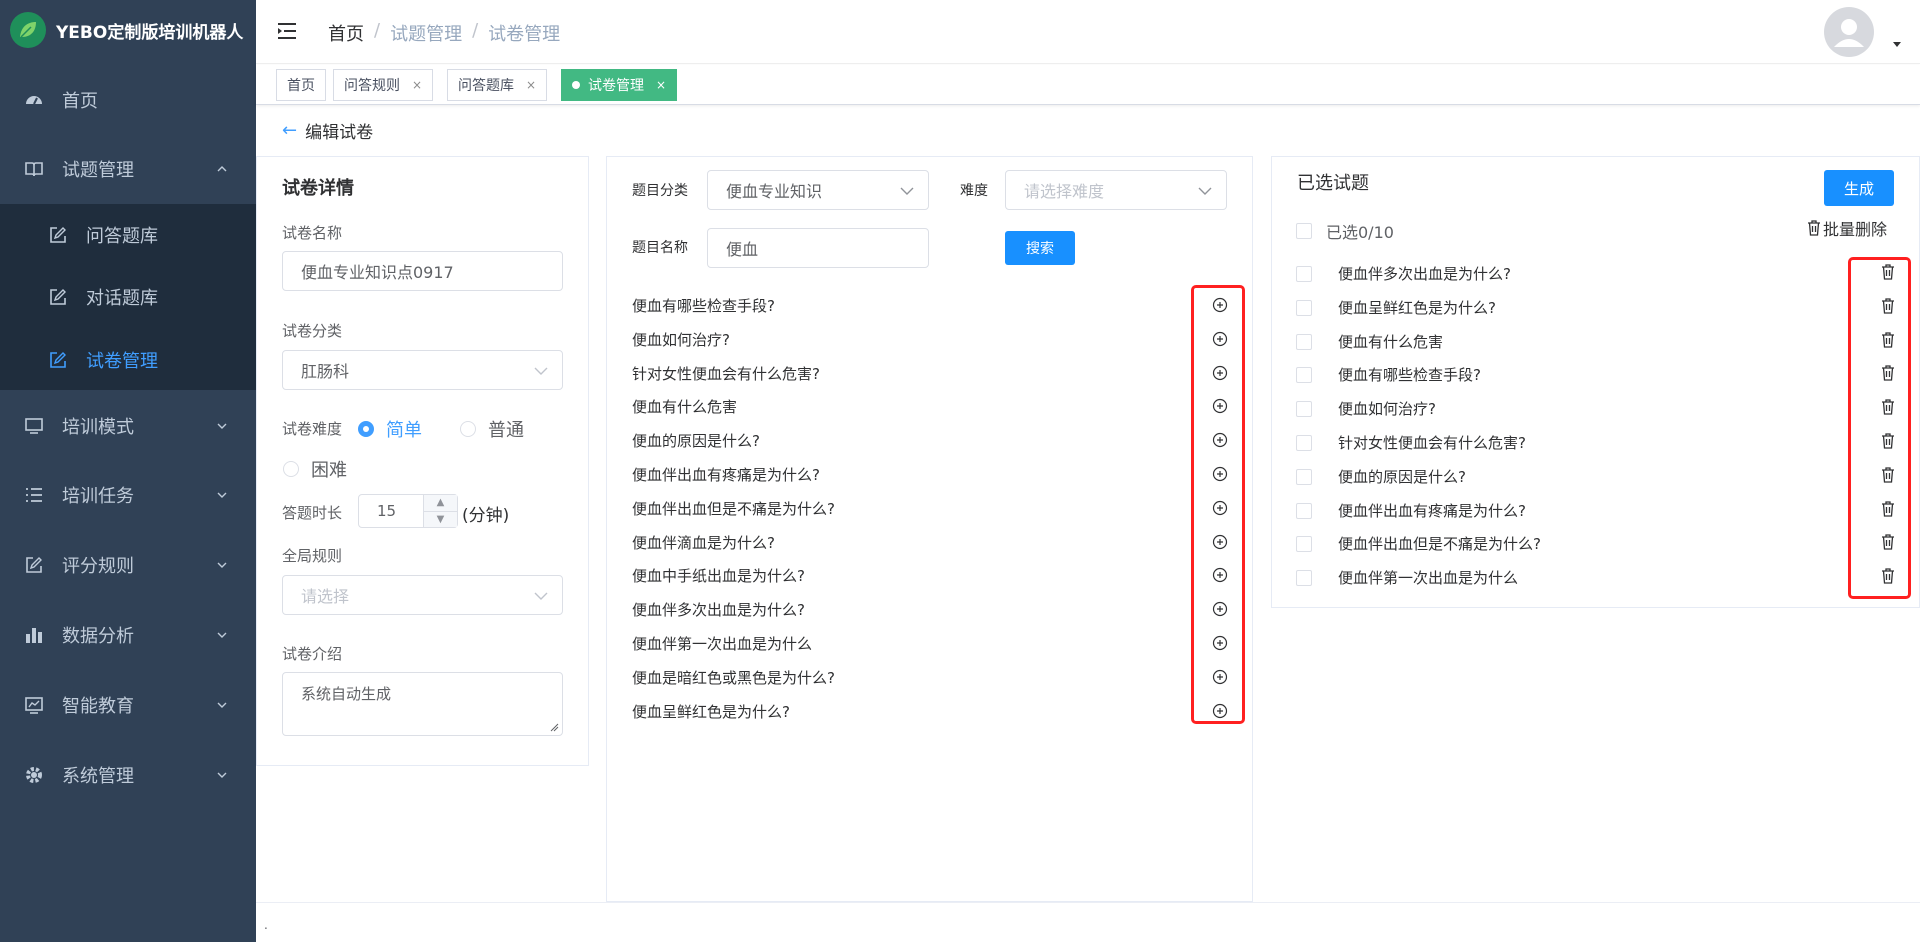  Describe the element at coordinates (440, 519) in the screenshot. I see `decrement-icon: ▼` at that location.